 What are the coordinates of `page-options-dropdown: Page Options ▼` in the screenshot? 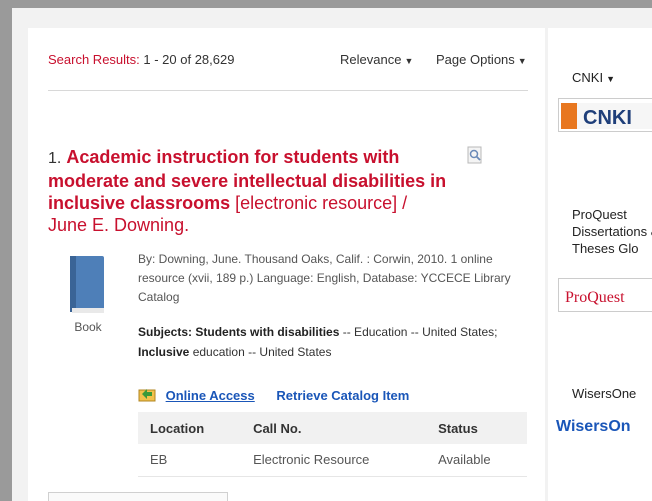 It's located at (481, 59).